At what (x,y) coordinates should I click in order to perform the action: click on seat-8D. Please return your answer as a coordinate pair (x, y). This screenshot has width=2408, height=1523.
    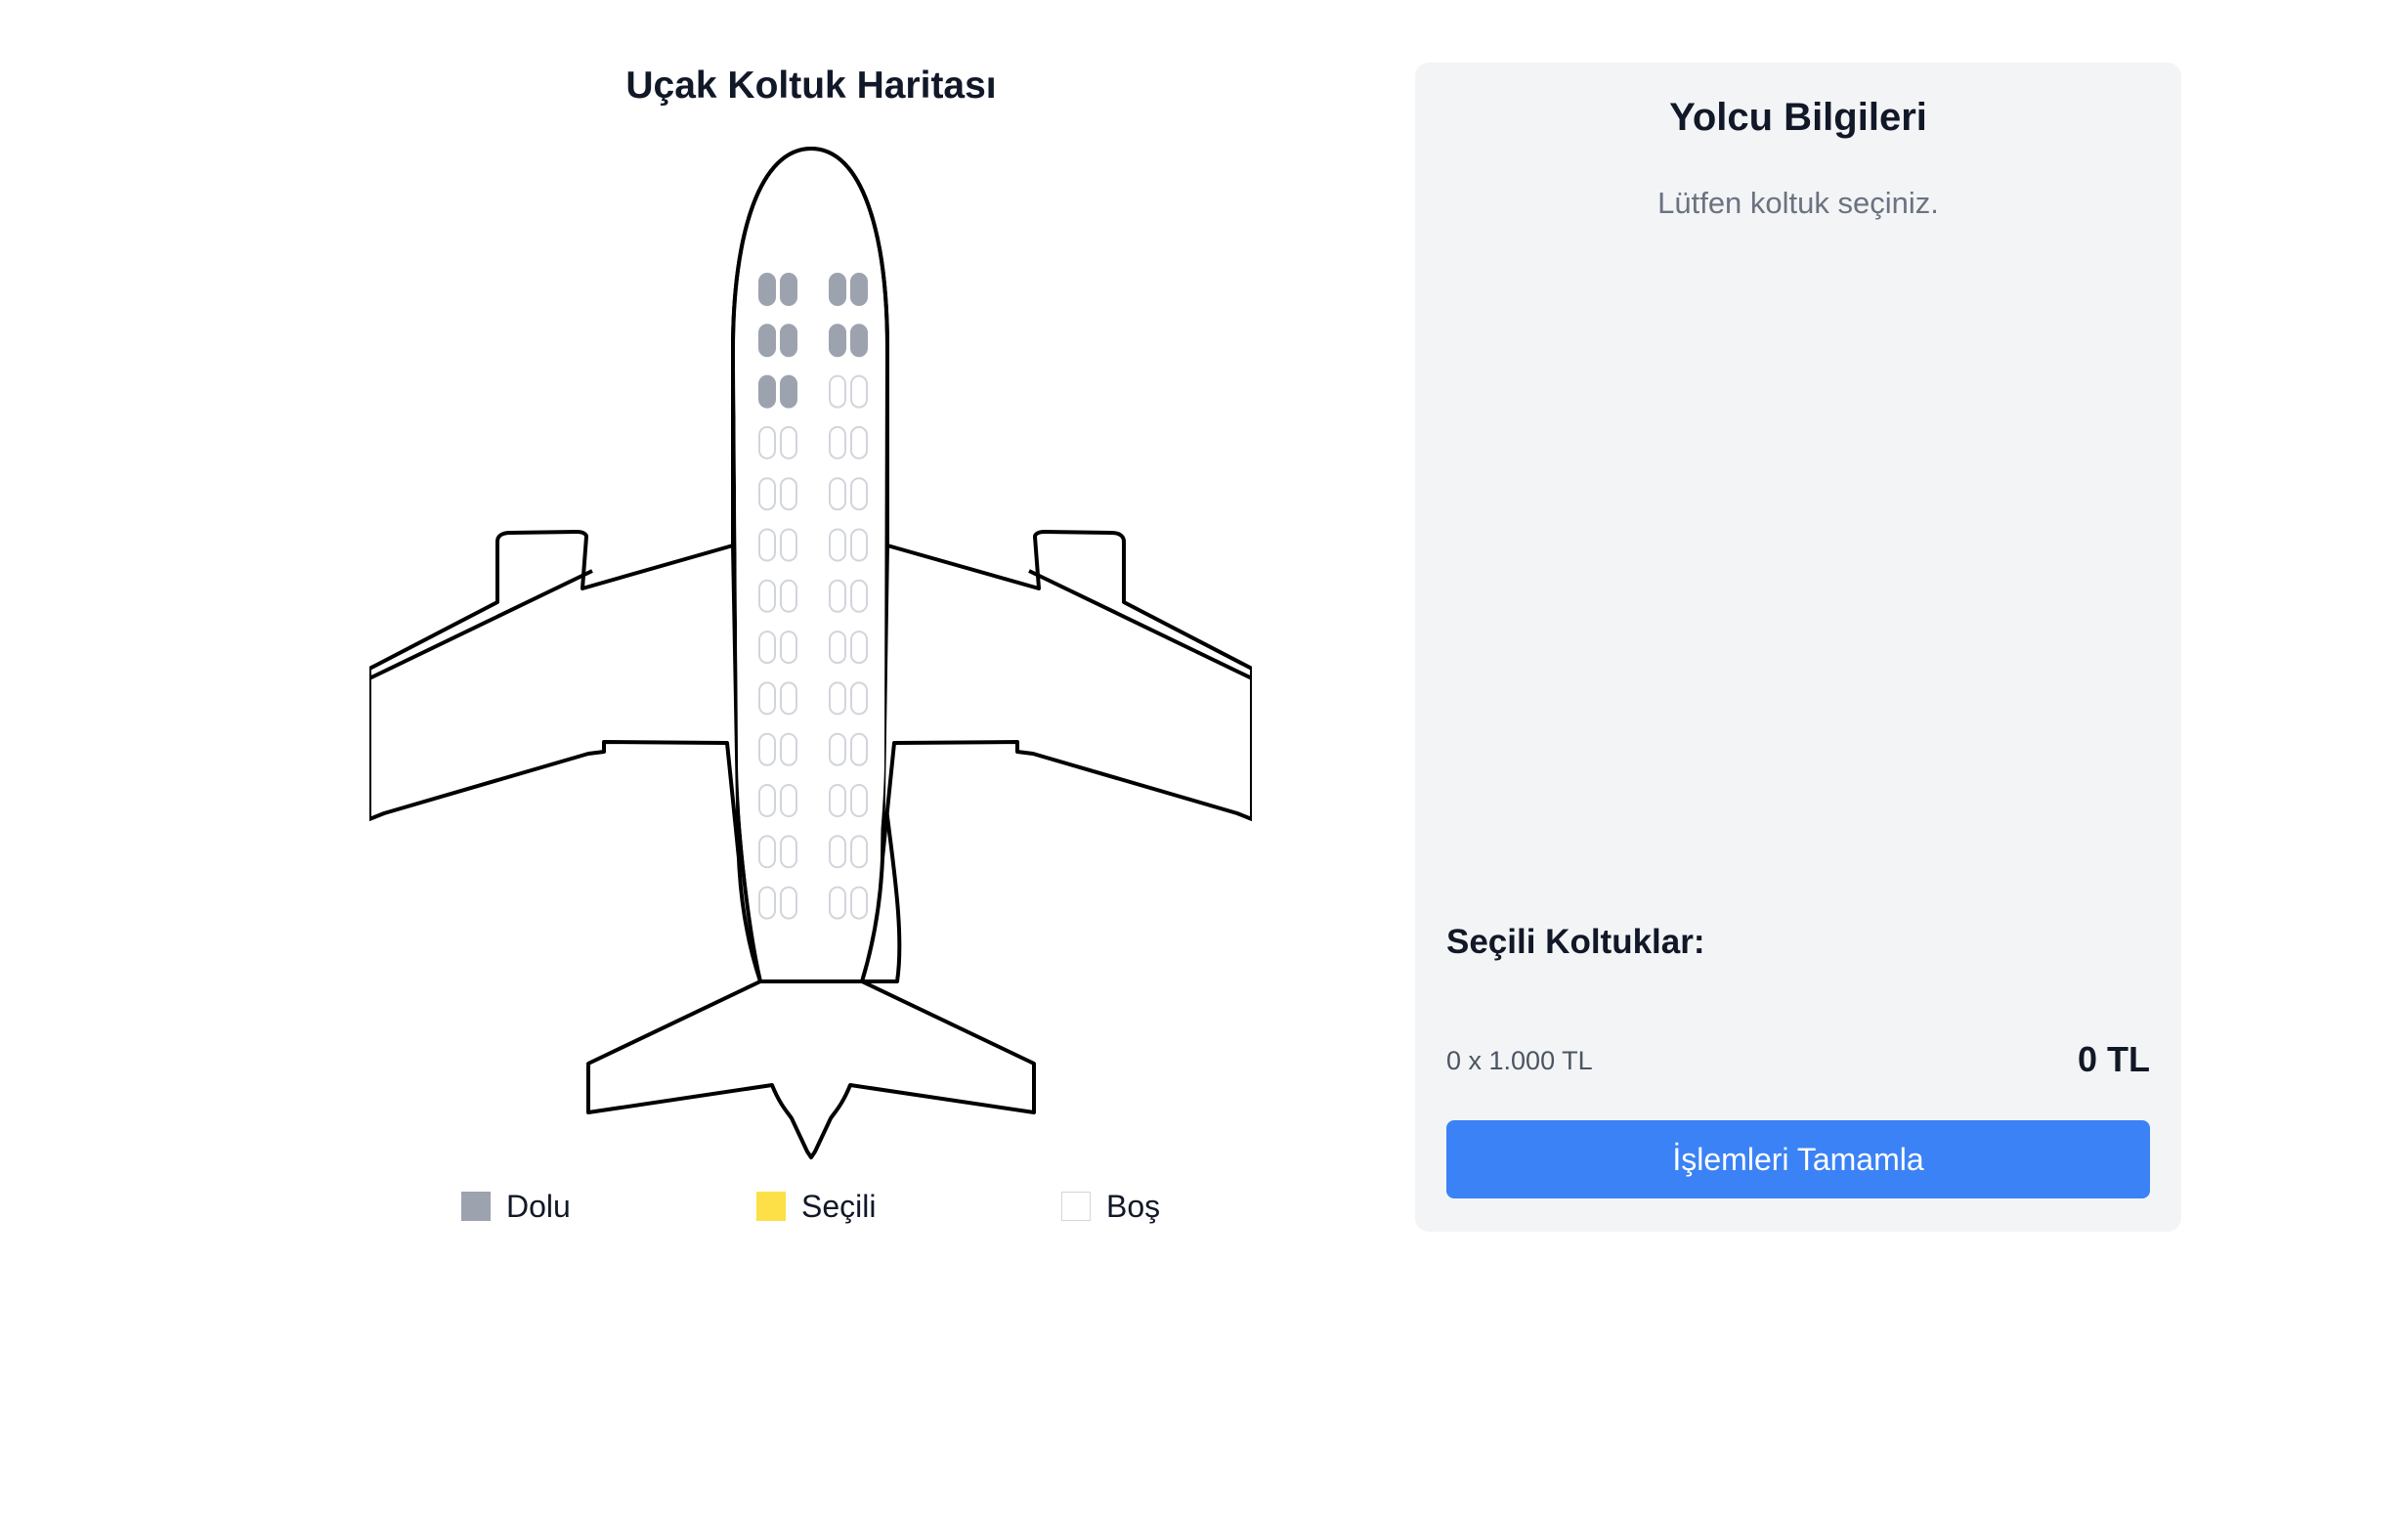
    Looking at the image, I should click on (859, 648).